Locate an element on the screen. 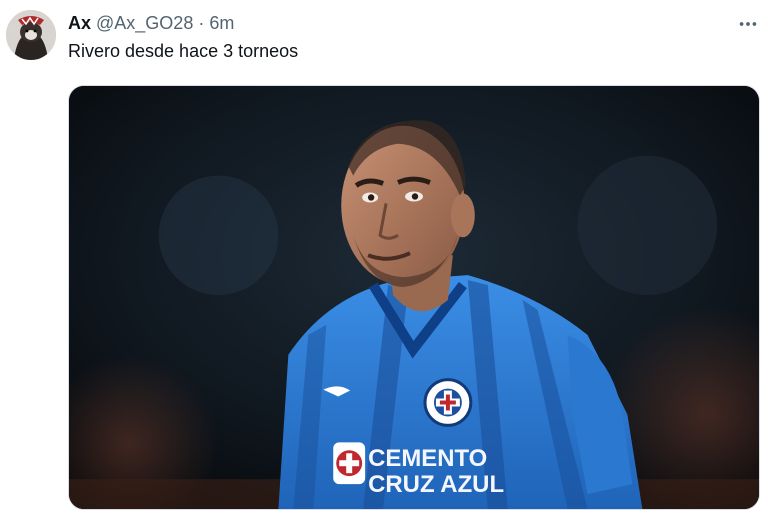 The image size is (768, 523). tweet-header: Ax @Ax_GO28 · 6m is located at coordinates (388, 23).